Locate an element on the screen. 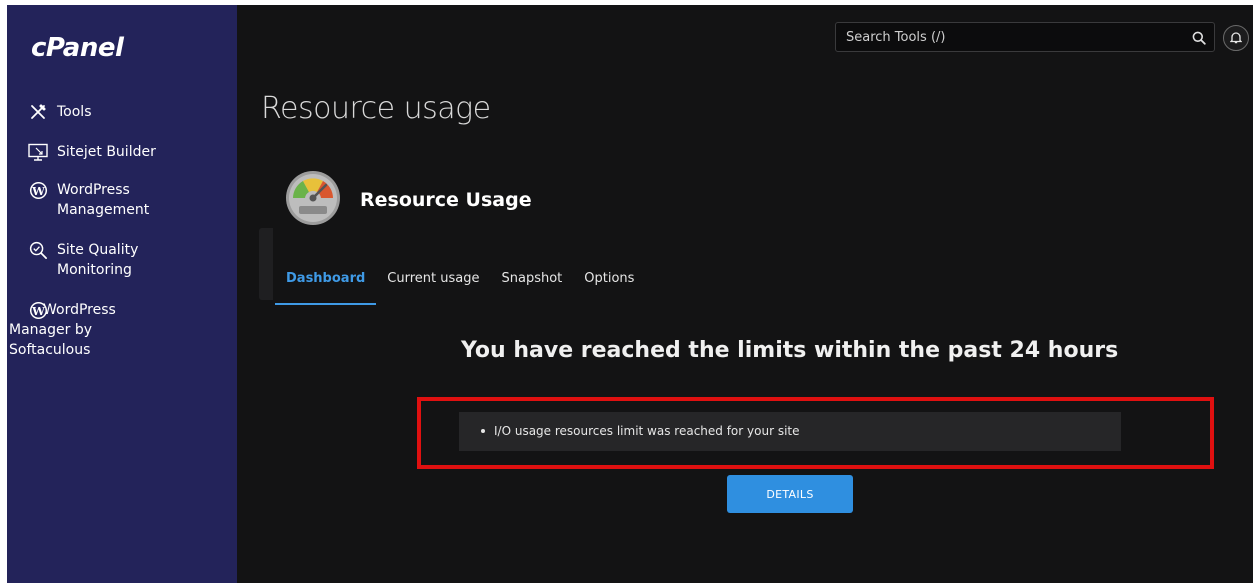 The image size is (1253, 583). cpanel-logo: cPanel is located at coordinates (77, 48).